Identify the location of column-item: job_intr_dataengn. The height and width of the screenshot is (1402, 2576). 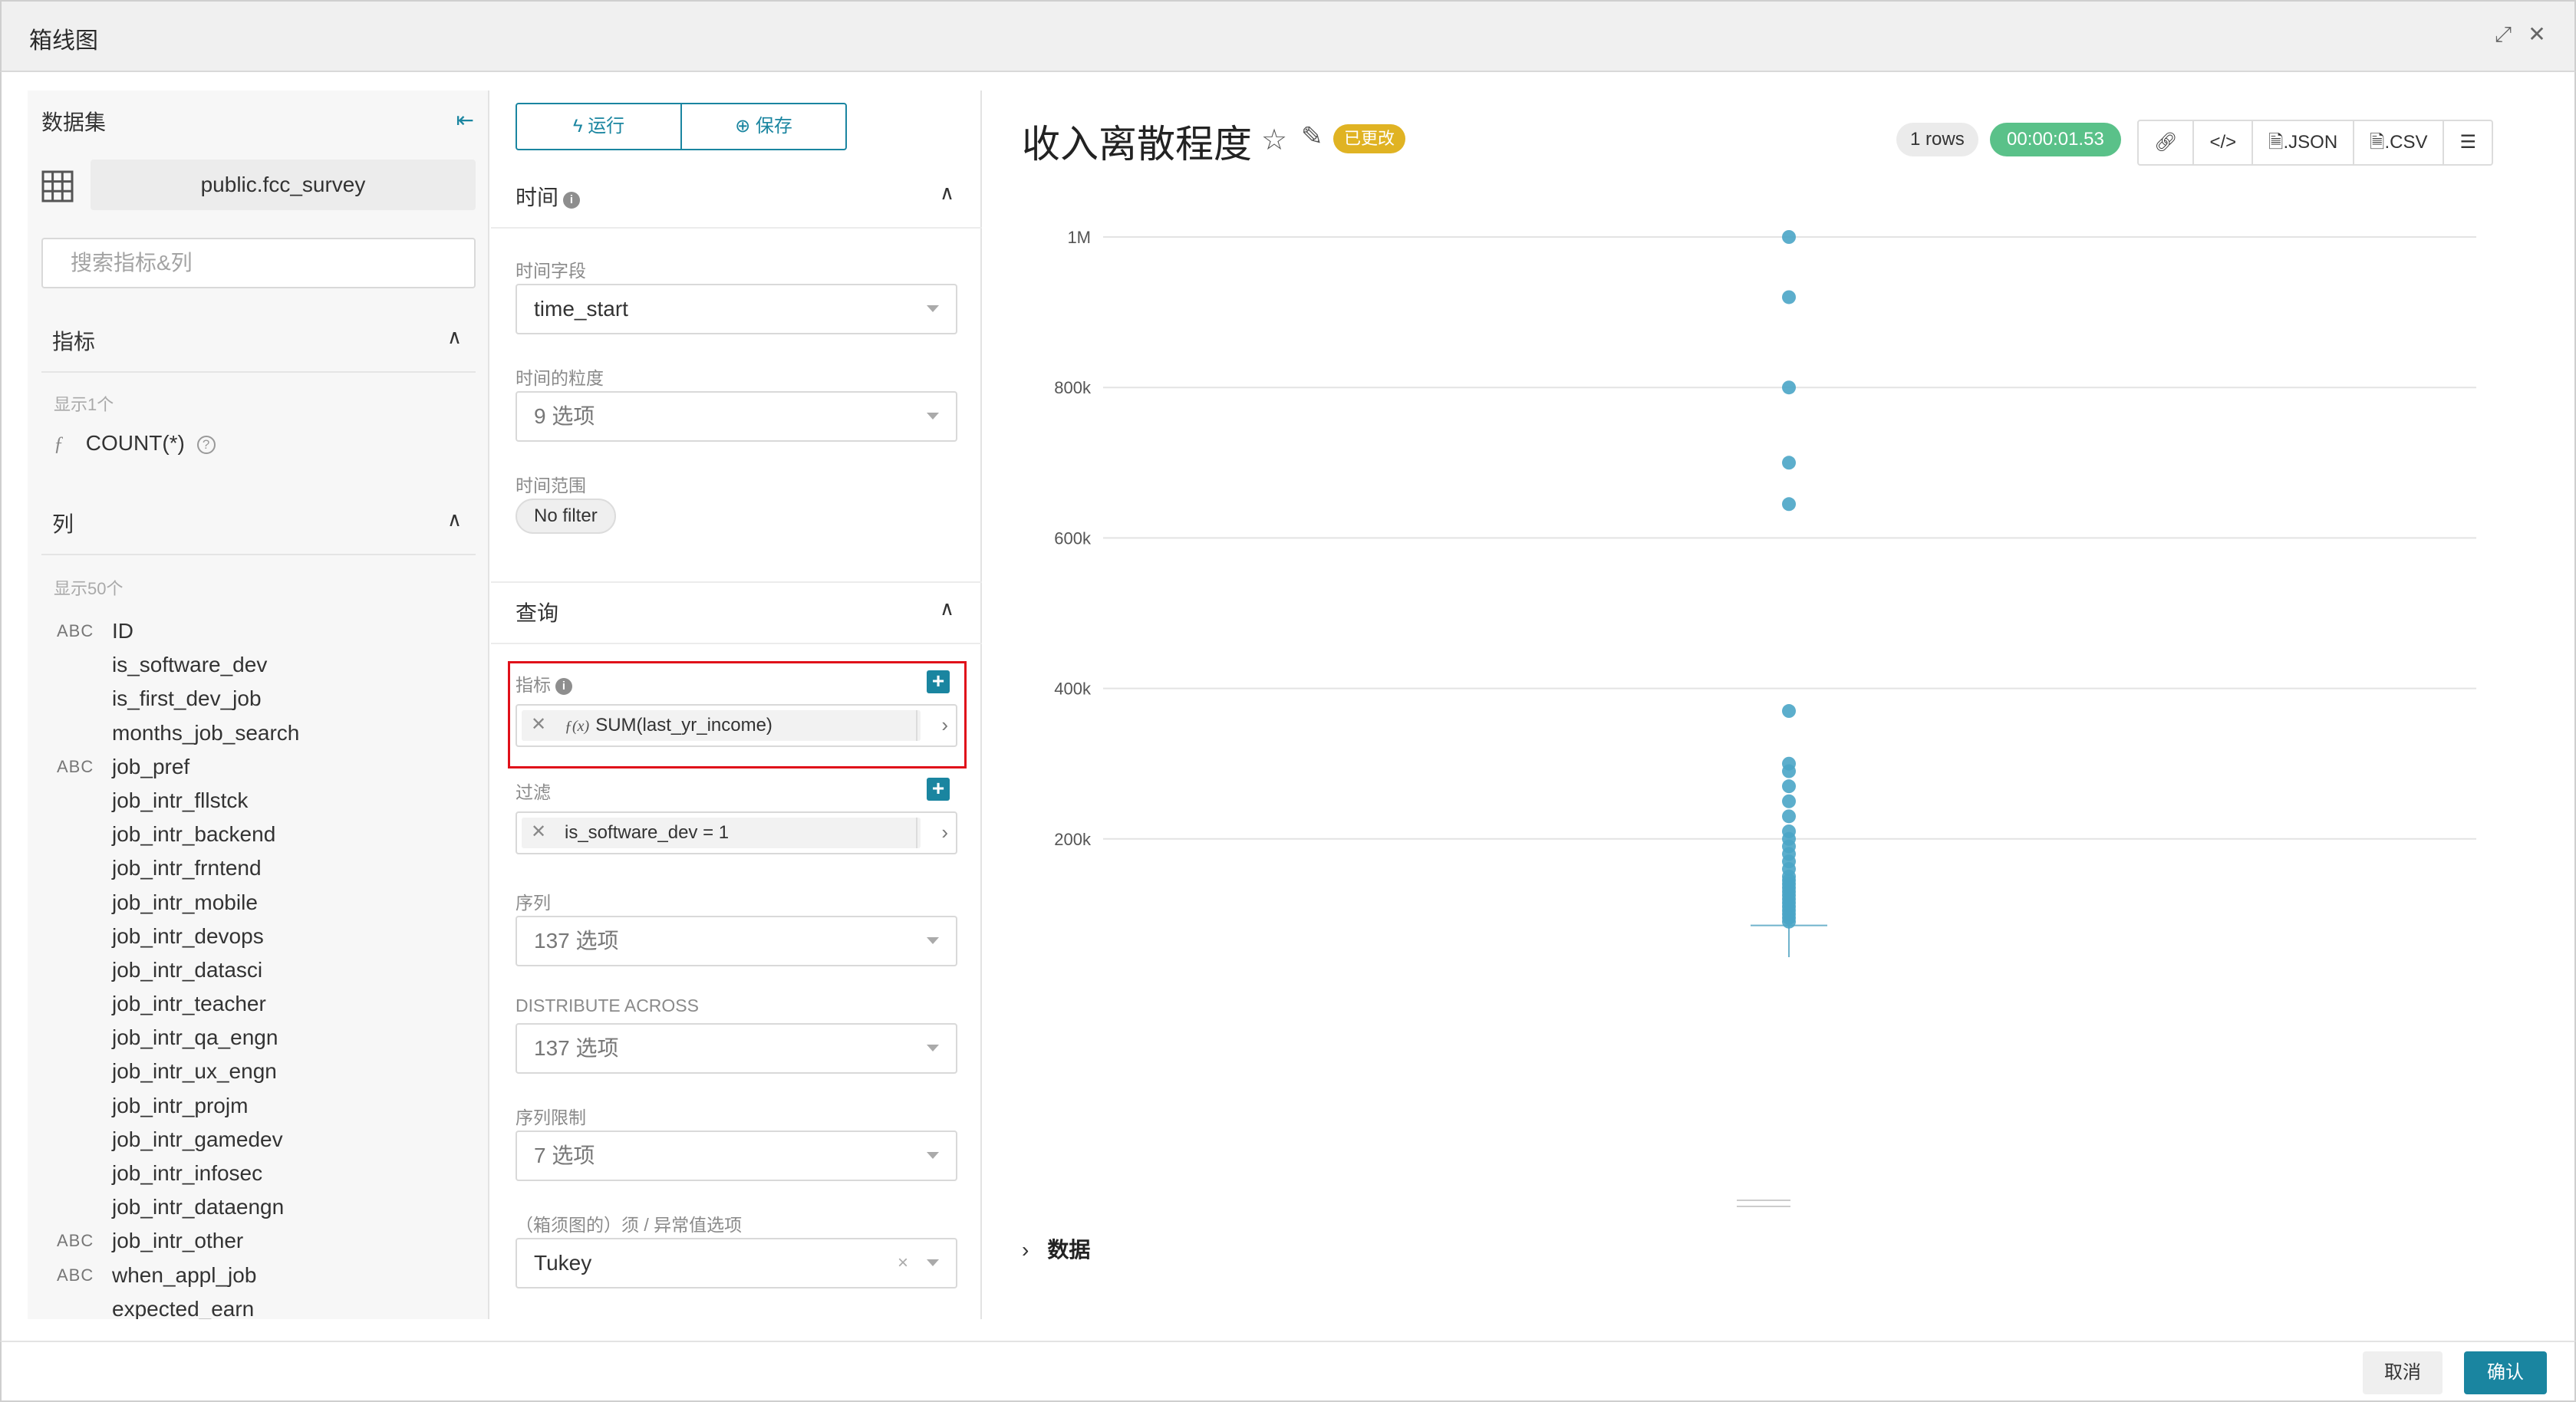
(258, 1208).